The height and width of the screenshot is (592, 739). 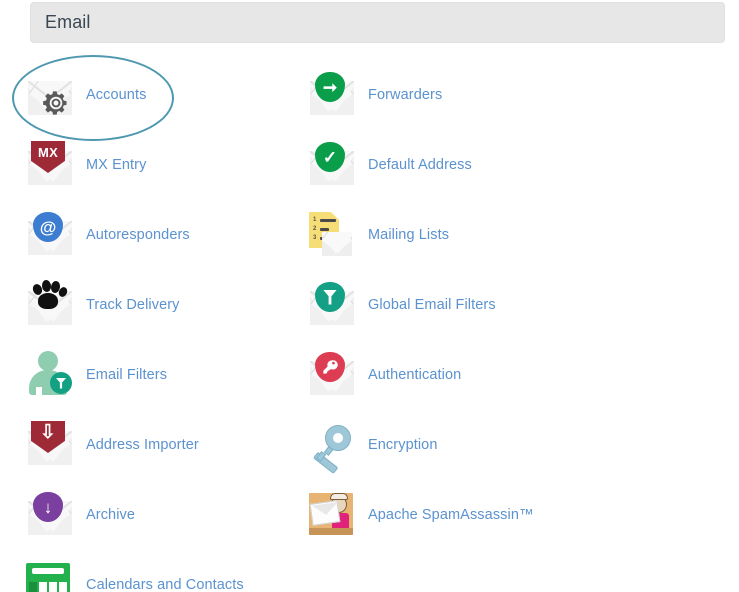 What do you see at coordinates (176, 375) in the screenshot?
I see `feature-item-email-filters: Email Filters` at bounding box center [176, 375].